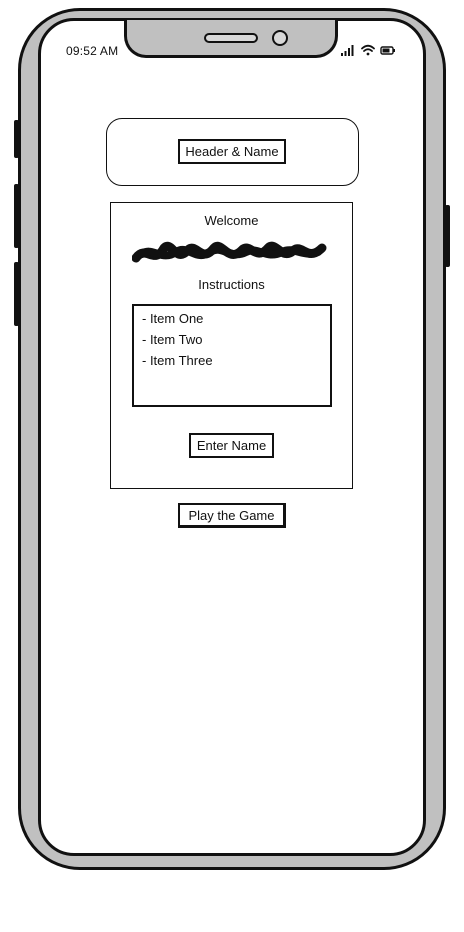 This screenshot has height=932, width=464. What do you see at coordinates (16, 139) in the screenshot?
I see `silent-switch` at bounding box center [16, 139].